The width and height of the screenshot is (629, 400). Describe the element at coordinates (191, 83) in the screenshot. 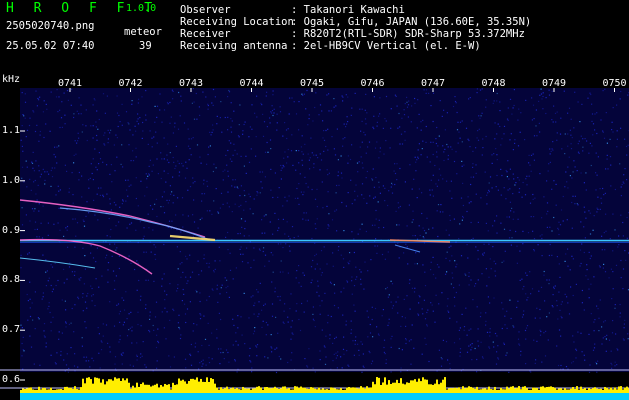

I see `x-tick-label: 0743` at that location.